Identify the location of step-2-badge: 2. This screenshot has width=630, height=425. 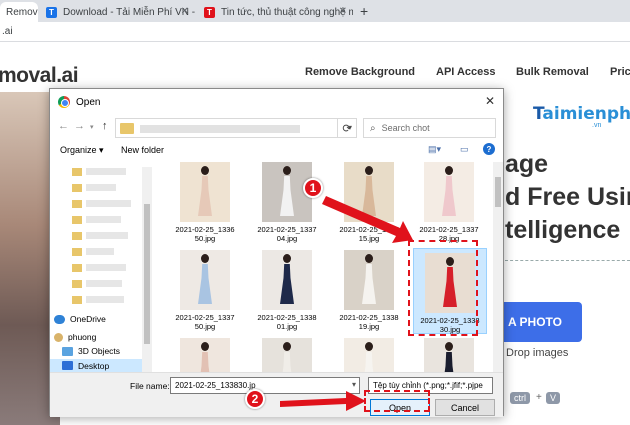
(255, 399).